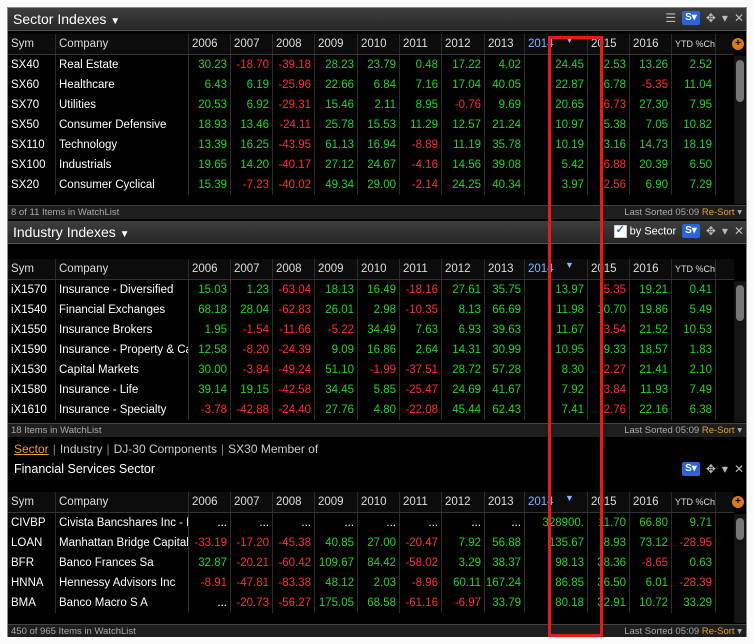 This screenshot has height=644, width=754. What do you see at coordinates (252, 65) in the screenshot?
I see `value-cell-2007: -18.70` at bounding box center [252, 65].